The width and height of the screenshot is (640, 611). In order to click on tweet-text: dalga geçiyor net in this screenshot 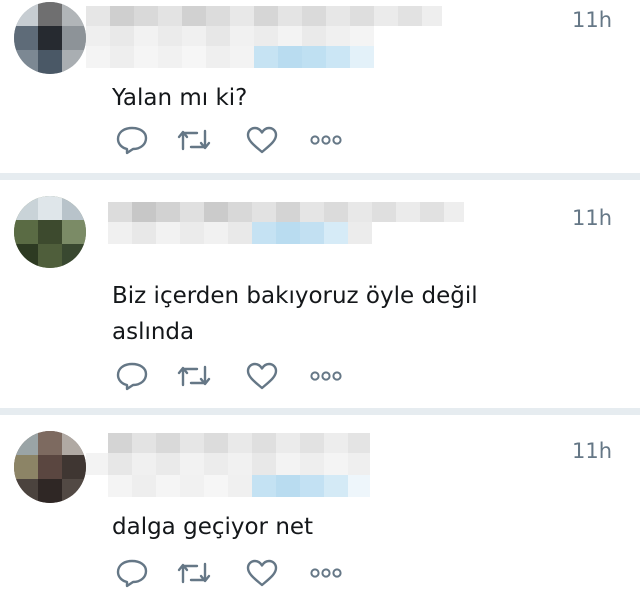, I will do `click(213, 527)`.